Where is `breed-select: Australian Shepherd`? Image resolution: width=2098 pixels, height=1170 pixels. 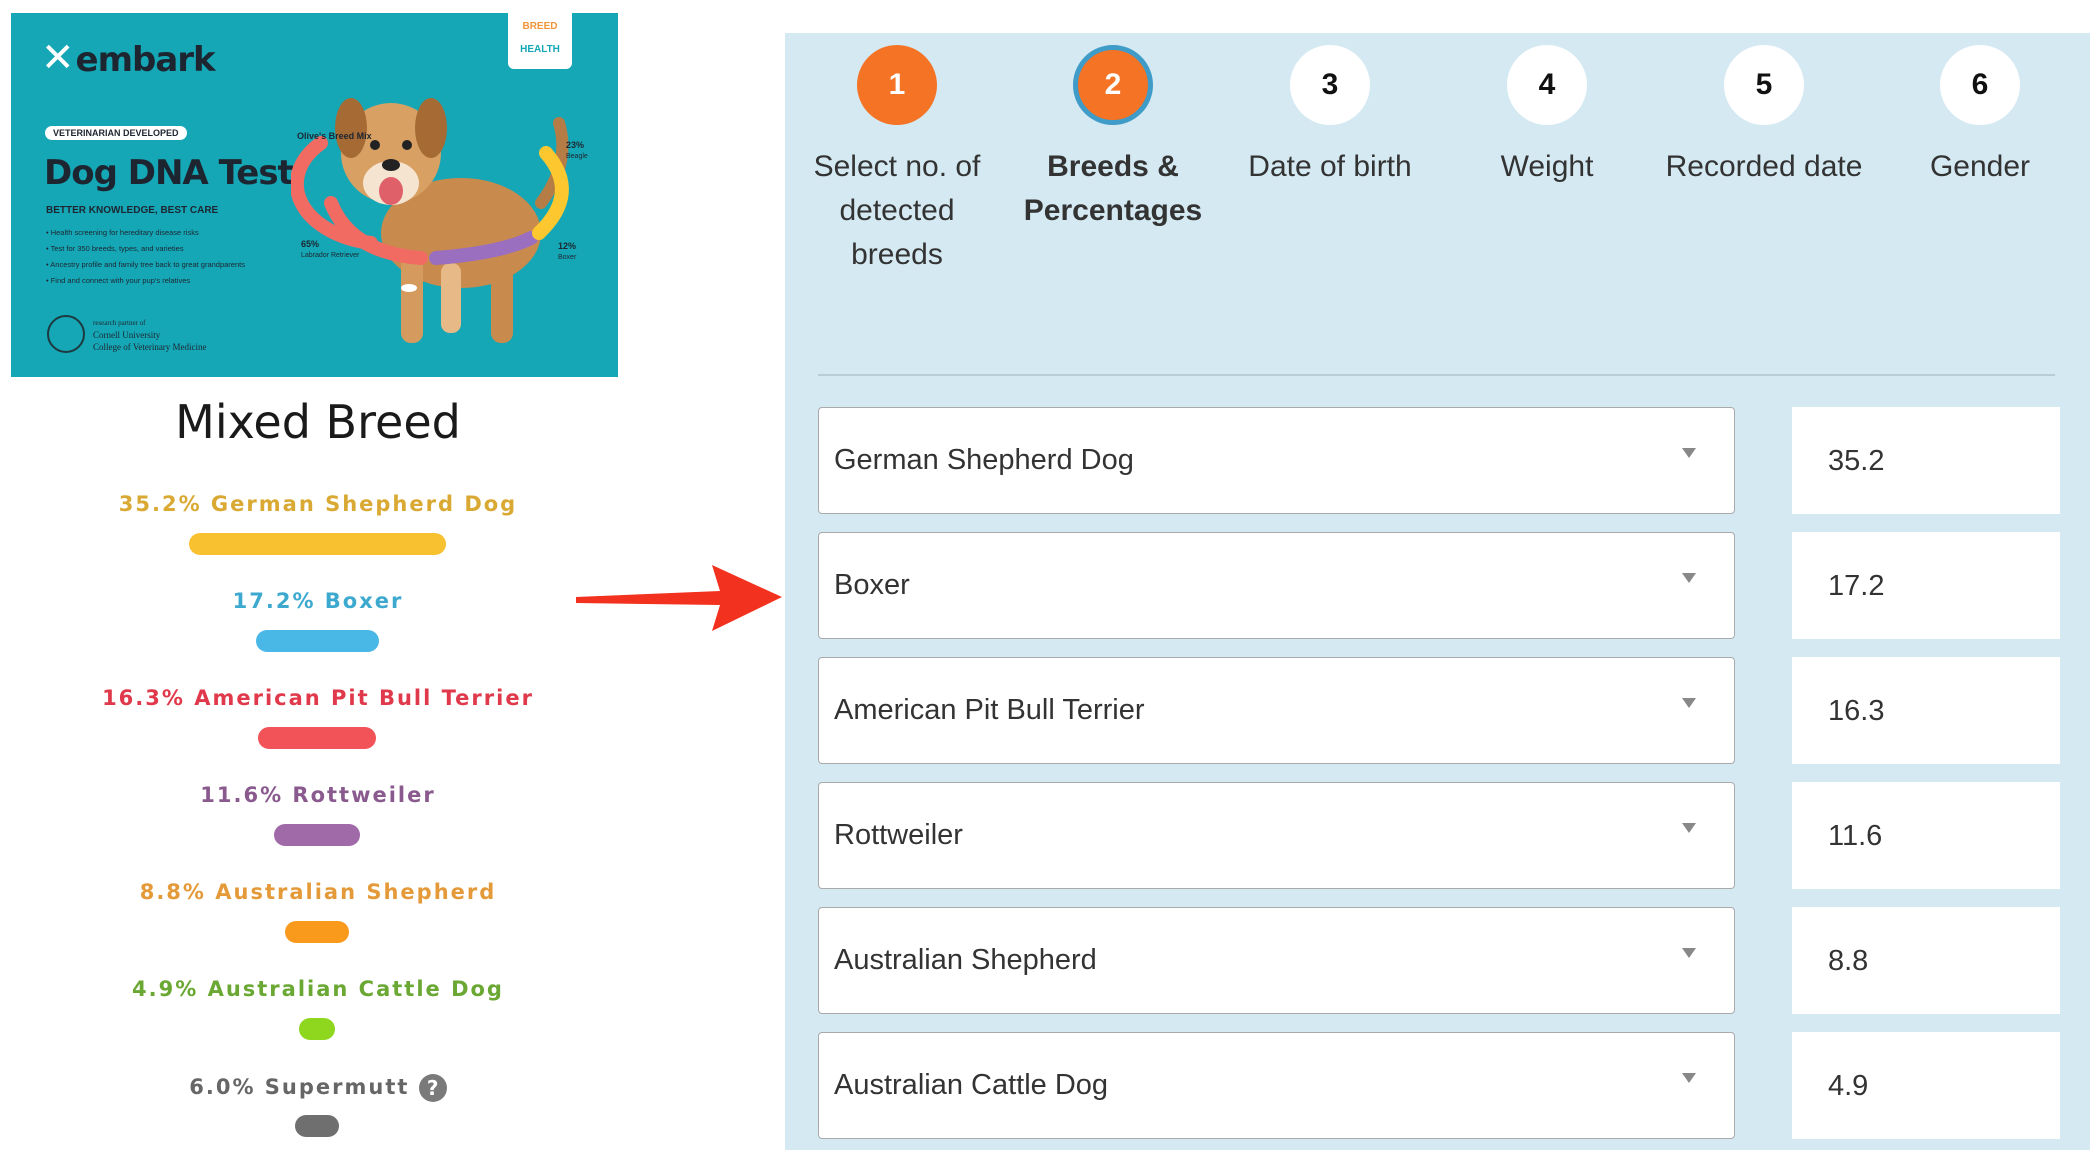 breed-select: Australian Shepherd is located at coordinates (1276, 960).